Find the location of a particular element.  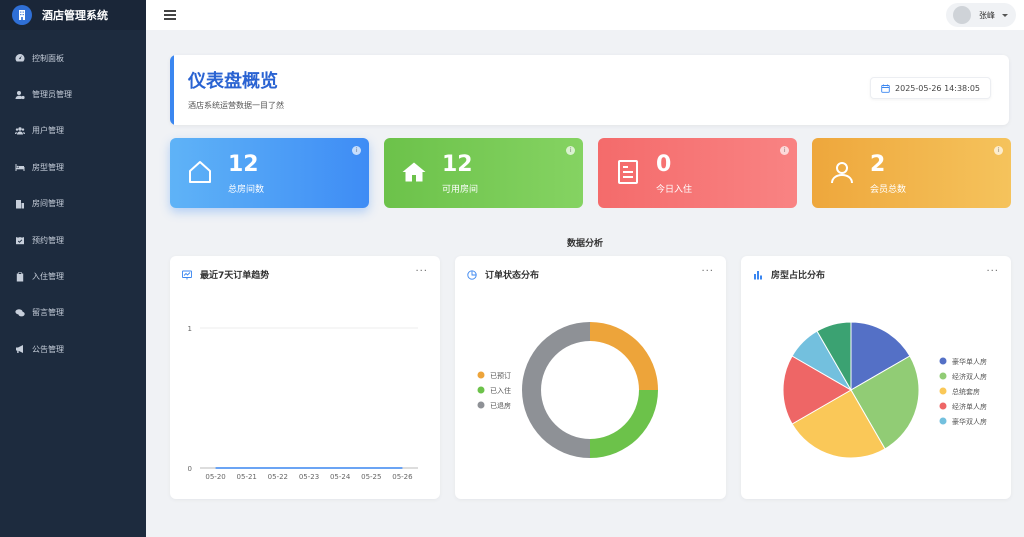

brand-title: 酒店管理系统 is located at coordinates (75, 15).